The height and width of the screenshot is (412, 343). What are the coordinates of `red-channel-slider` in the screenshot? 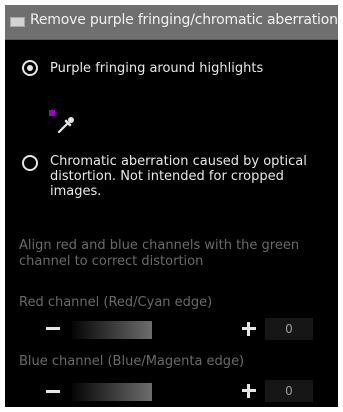 It's located at (112, 330).